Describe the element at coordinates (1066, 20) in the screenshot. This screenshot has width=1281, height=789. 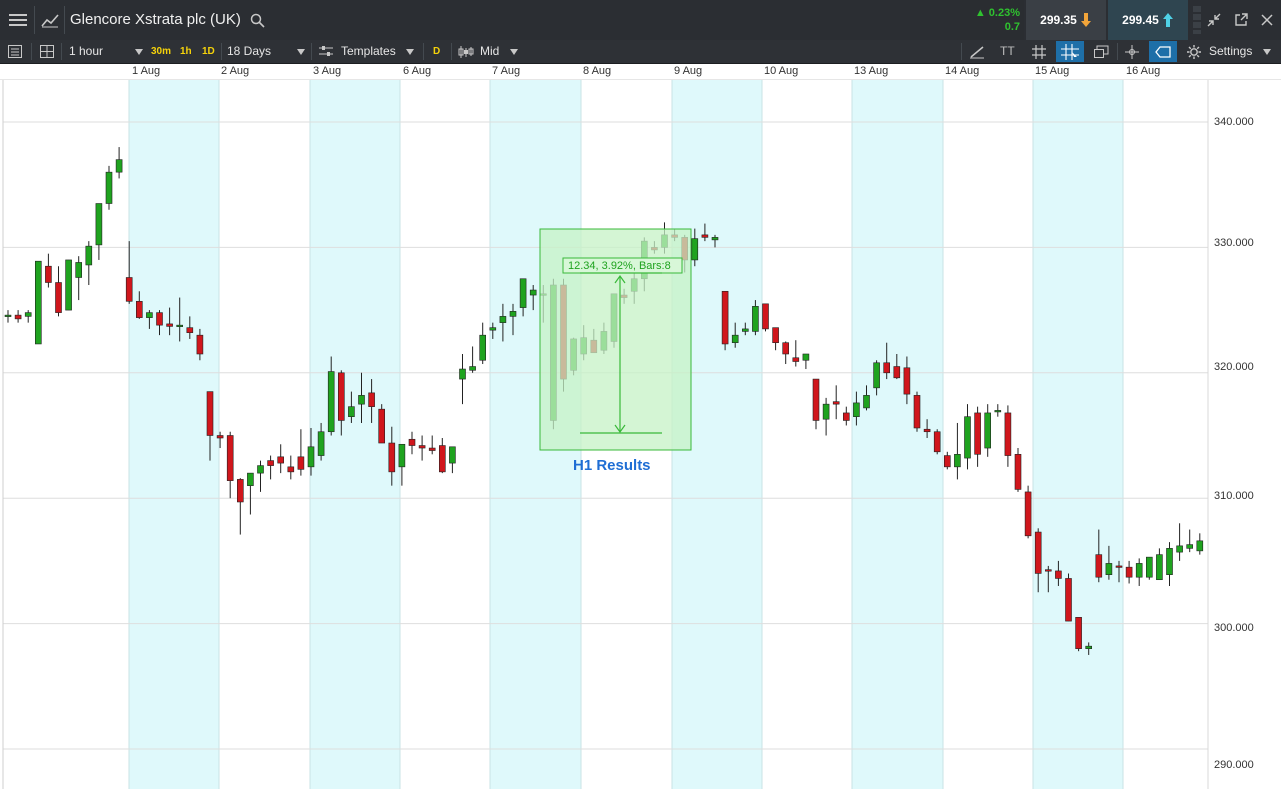
I see `sell-price-button: 299.35` at that location.